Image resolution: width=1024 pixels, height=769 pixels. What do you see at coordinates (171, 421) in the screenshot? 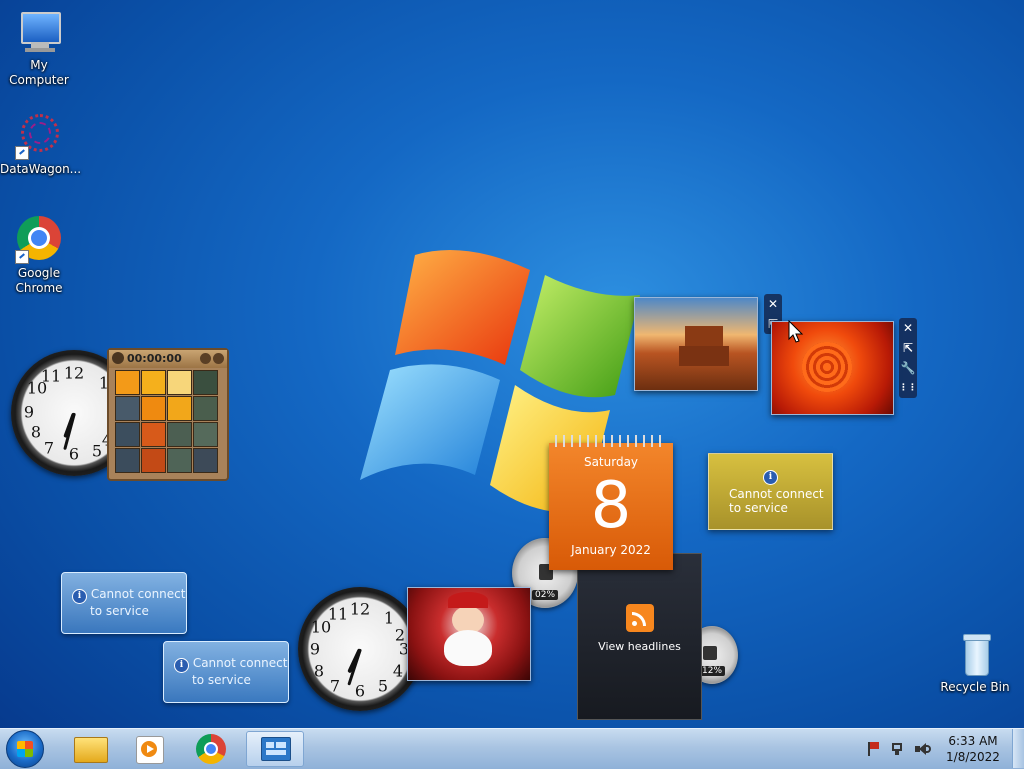
I see `puzzle-grid` at bounding box center [171, 421].